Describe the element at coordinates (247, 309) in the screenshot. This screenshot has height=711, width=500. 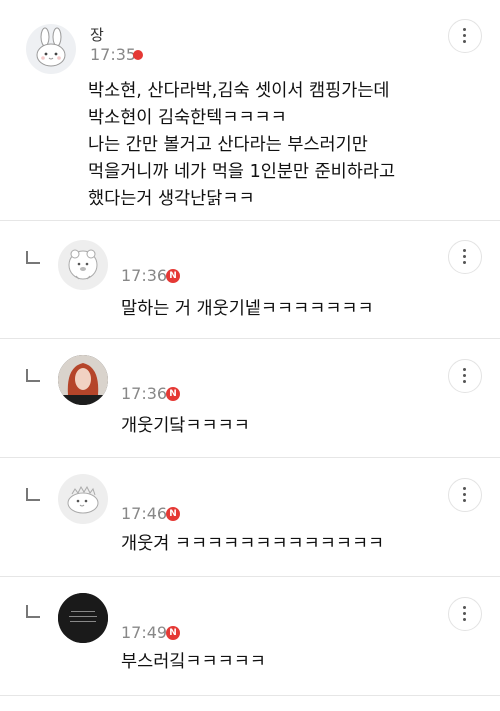
I see `comment-text: 말하는 거 개웃기넽ㅋㅋㅋㅋㅋㅋㅋ` at that location.